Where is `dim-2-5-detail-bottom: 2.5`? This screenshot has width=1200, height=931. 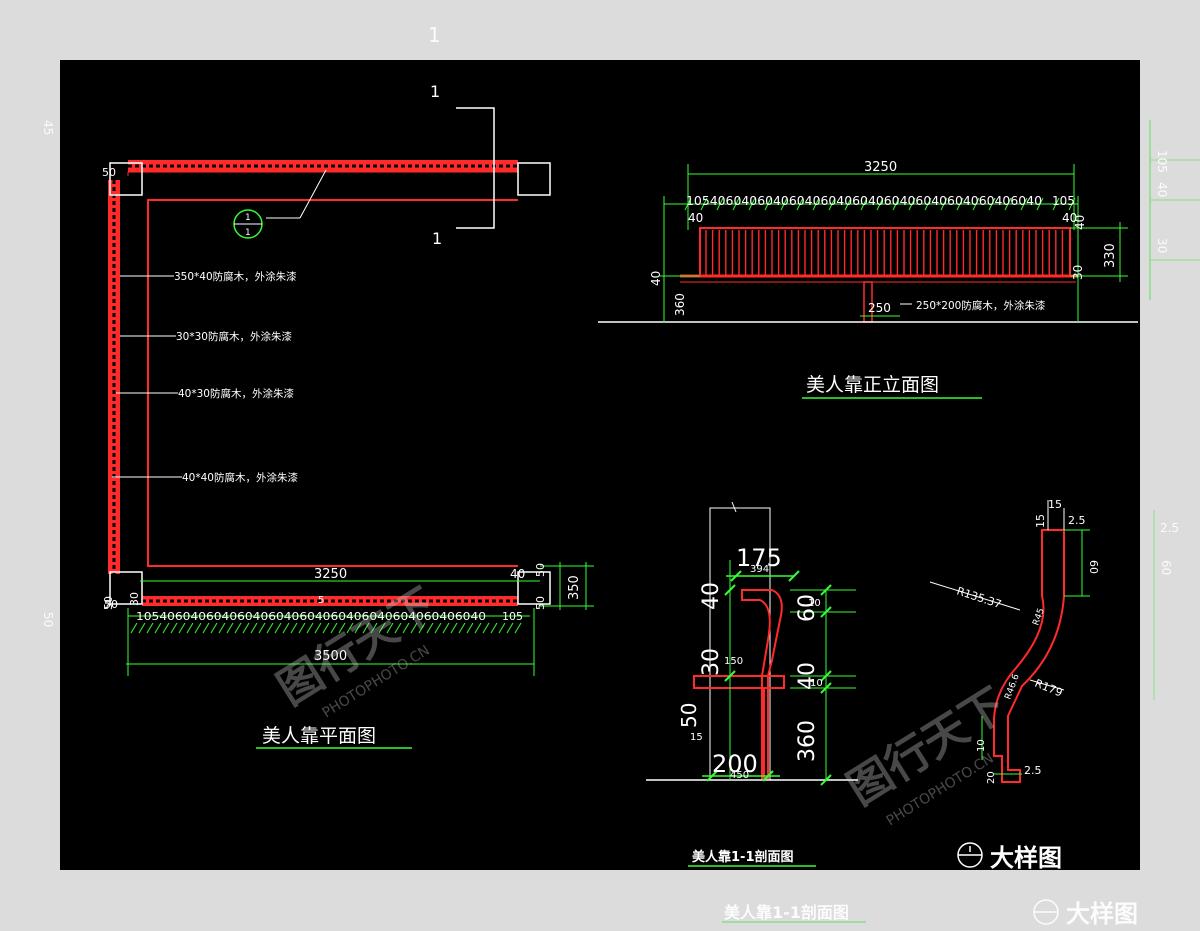 dim-2-5-detail-bottom: 2.5 is located at coordinates (1033, 770).